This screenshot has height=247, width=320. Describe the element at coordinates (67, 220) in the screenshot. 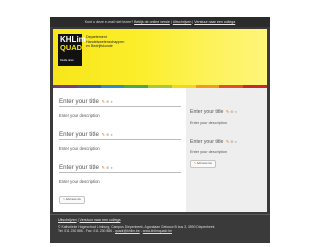

I see `footer-unsubscribe-link: Uitschrijven` at that location.